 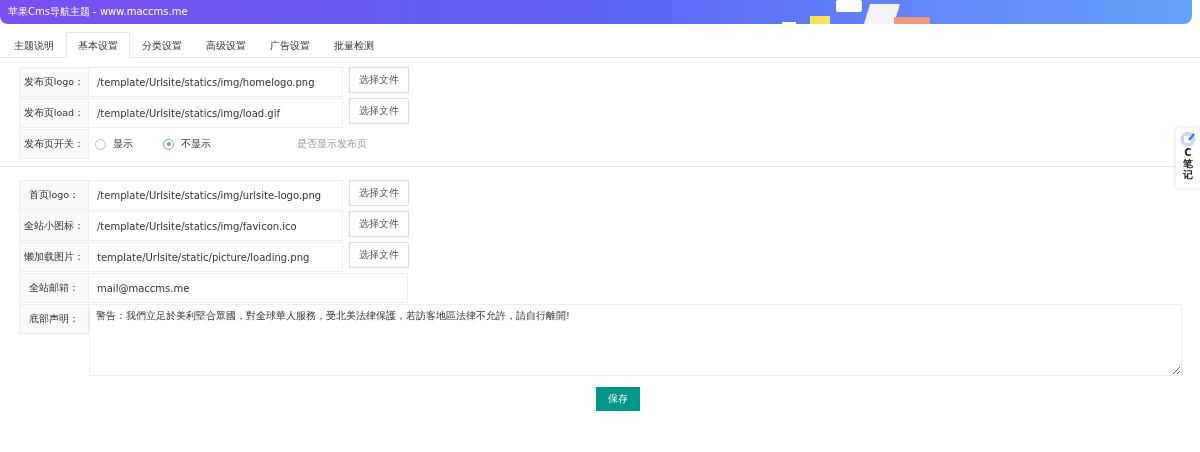 I want to click on field-label: 底部声明：, so click(x=54, y=319).